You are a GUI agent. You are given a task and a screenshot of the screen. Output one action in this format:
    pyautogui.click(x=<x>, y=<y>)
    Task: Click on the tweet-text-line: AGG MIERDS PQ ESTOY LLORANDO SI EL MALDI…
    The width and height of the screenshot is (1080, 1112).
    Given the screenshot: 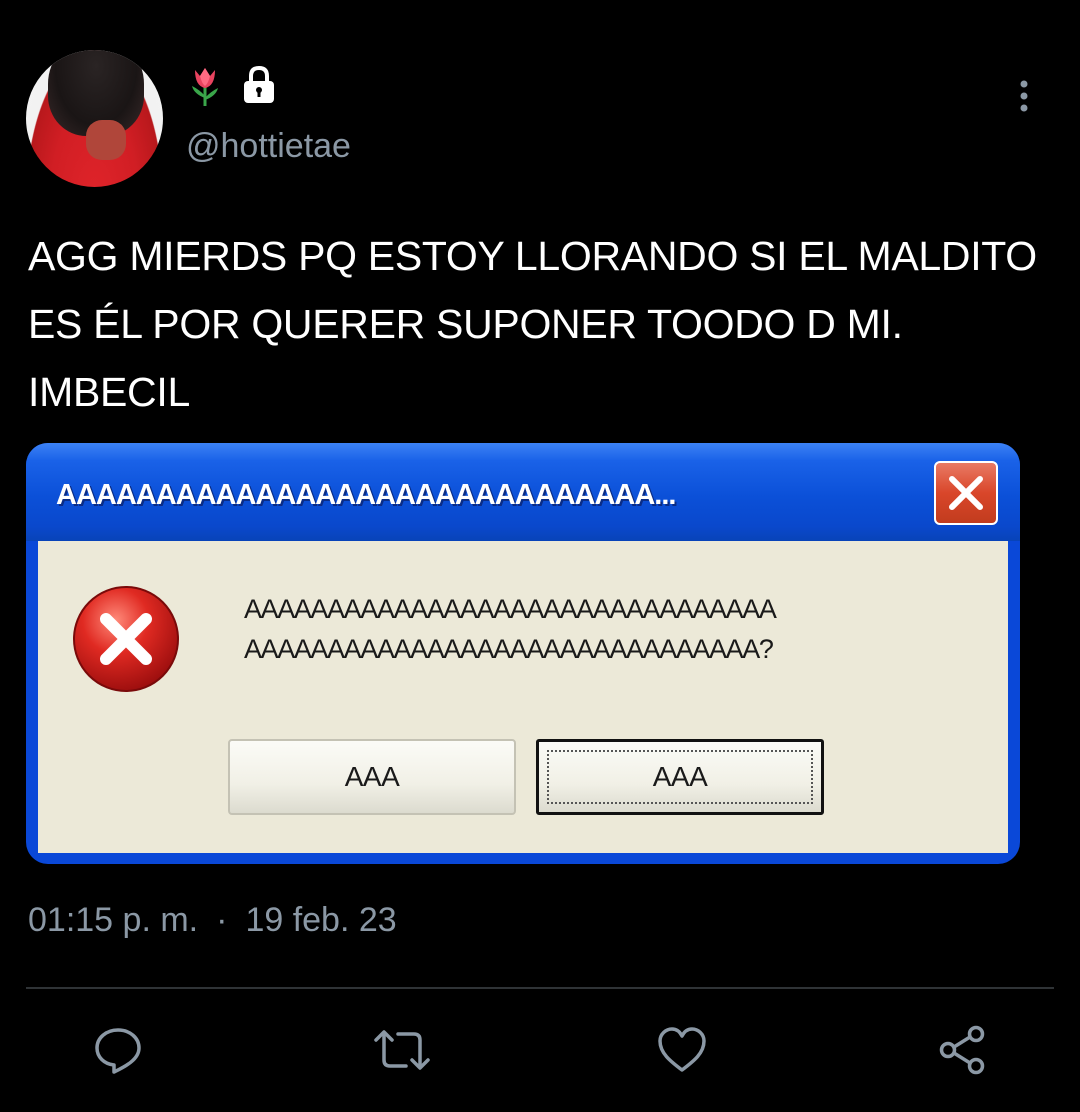 What is the action you would take?
    pyautogui.click(x=532, y=256)
    